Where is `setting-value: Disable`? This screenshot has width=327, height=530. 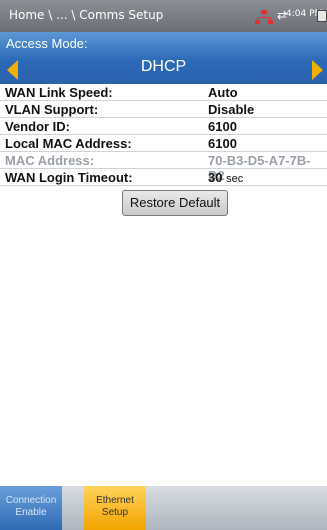
setting-value: Disable is located at coordinates (231, 109).